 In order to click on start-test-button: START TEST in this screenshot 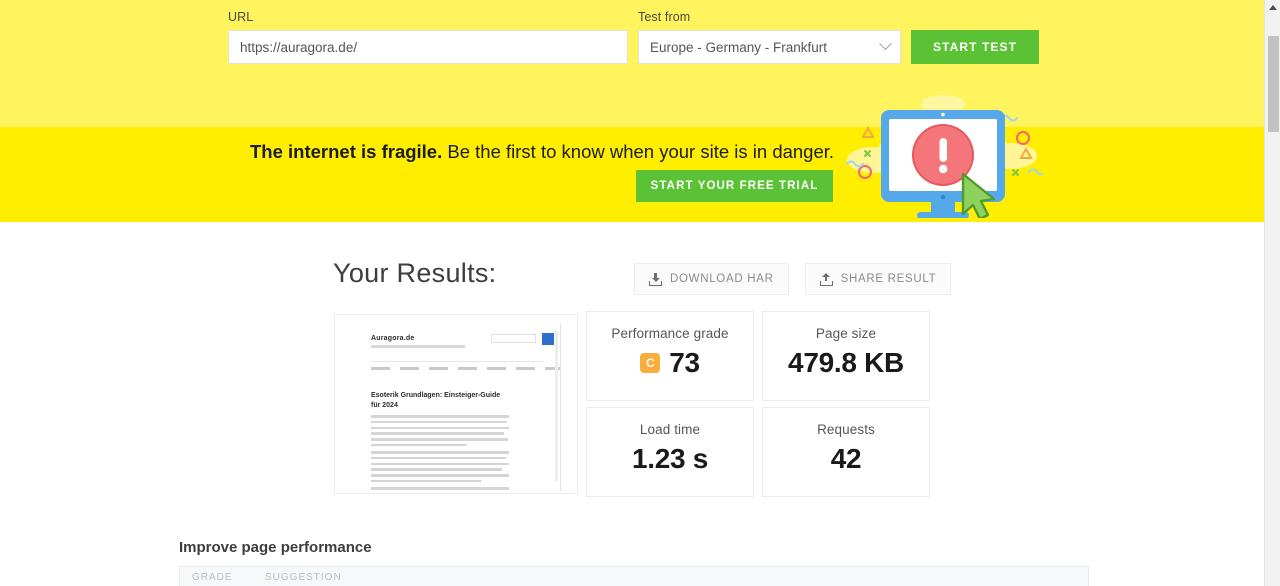, I will do `click(975, 47)`.